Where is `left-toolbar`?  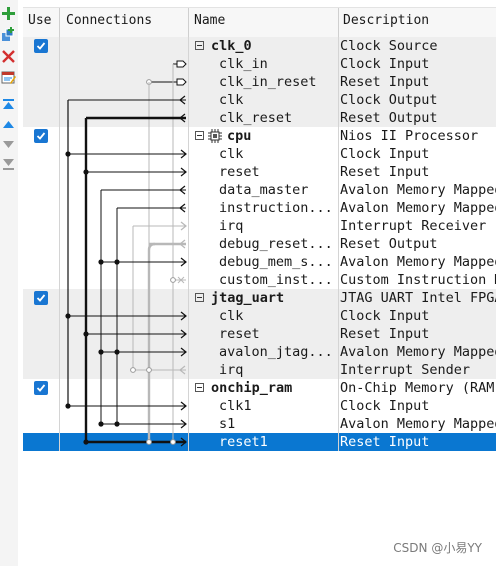
left-toolbar is located at coordinates (9, 283).